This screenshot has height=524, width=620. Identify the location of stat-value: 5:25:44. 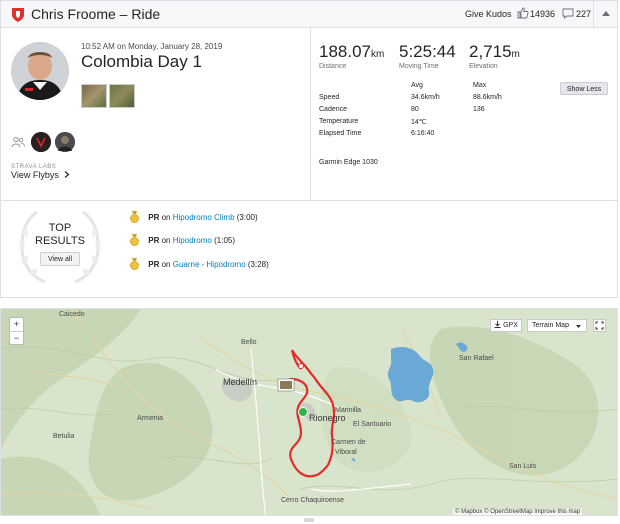
(427, 52).